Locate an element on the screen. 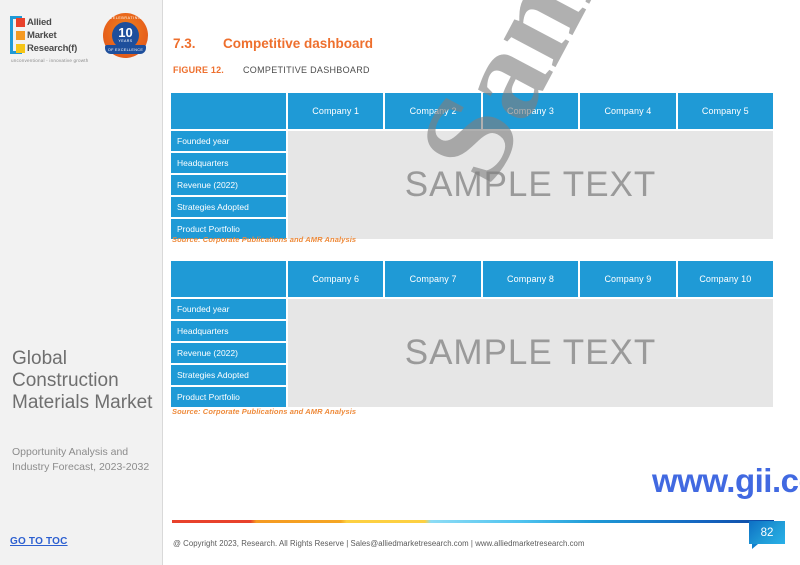 This screenshot has width=800, height=565. table-2-column-header: Company 10 is located at coordinates (725, 279).